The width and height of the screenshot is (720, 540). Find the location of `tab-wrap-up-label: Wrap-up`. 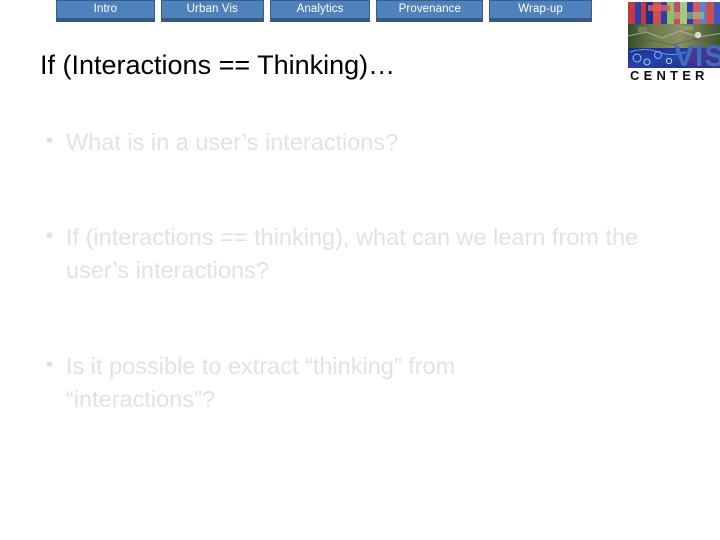

tab-wrap-up-label: Wrap-up is located at coordinates (540, 8).